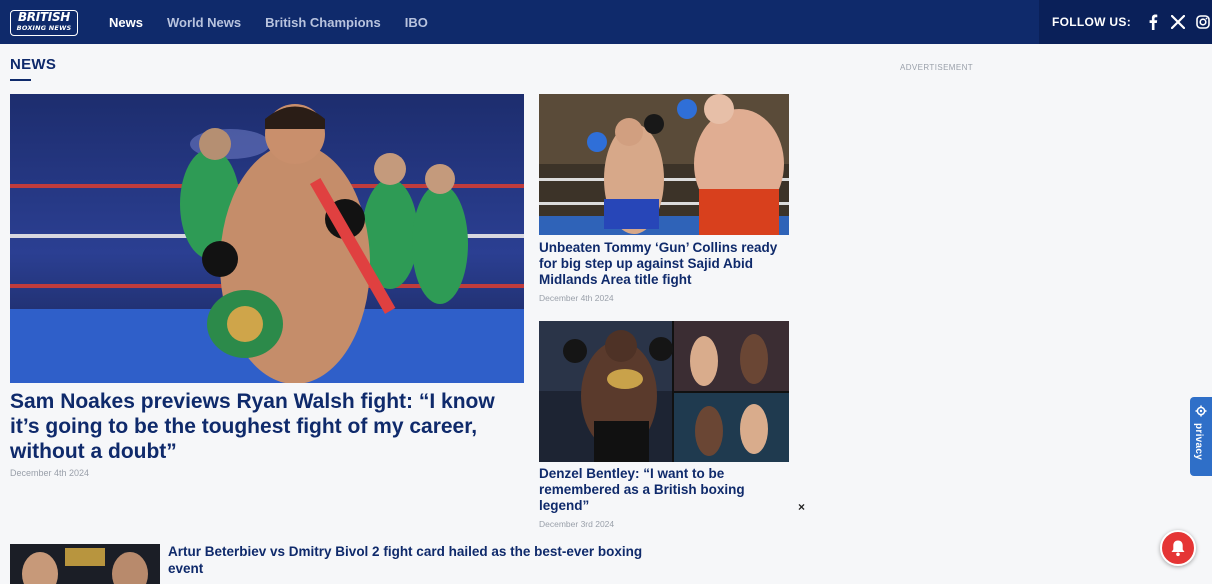 The image size is (1212, 584). I want to click on logo-line-1: BRITISH, so click(44, 17).